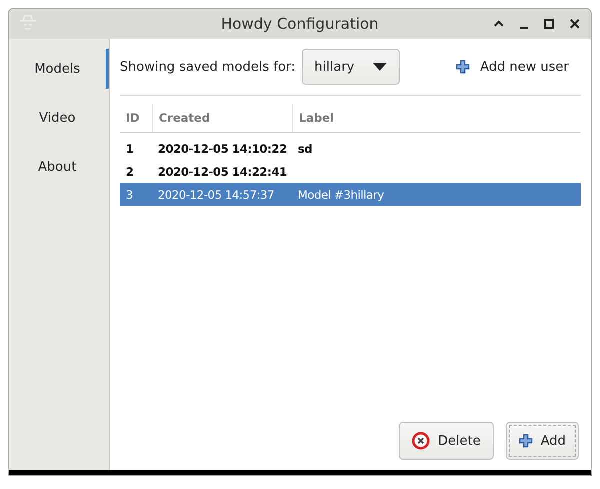 The height and width of the screenshot is (489, 600). Describe the element at coordinates (216, 195) in the screenshot. I see `table-cell-text: 2020-12-05 14:57:37` at that location.